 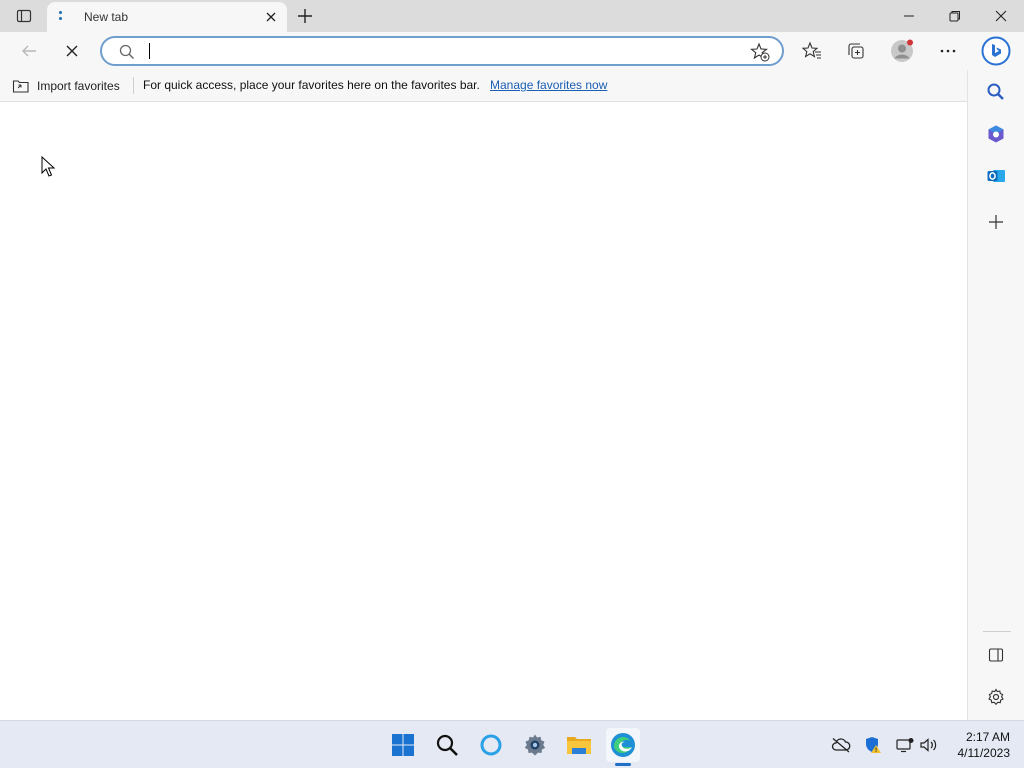 I want to click on close-window-button, so click(x=1001, y=16).